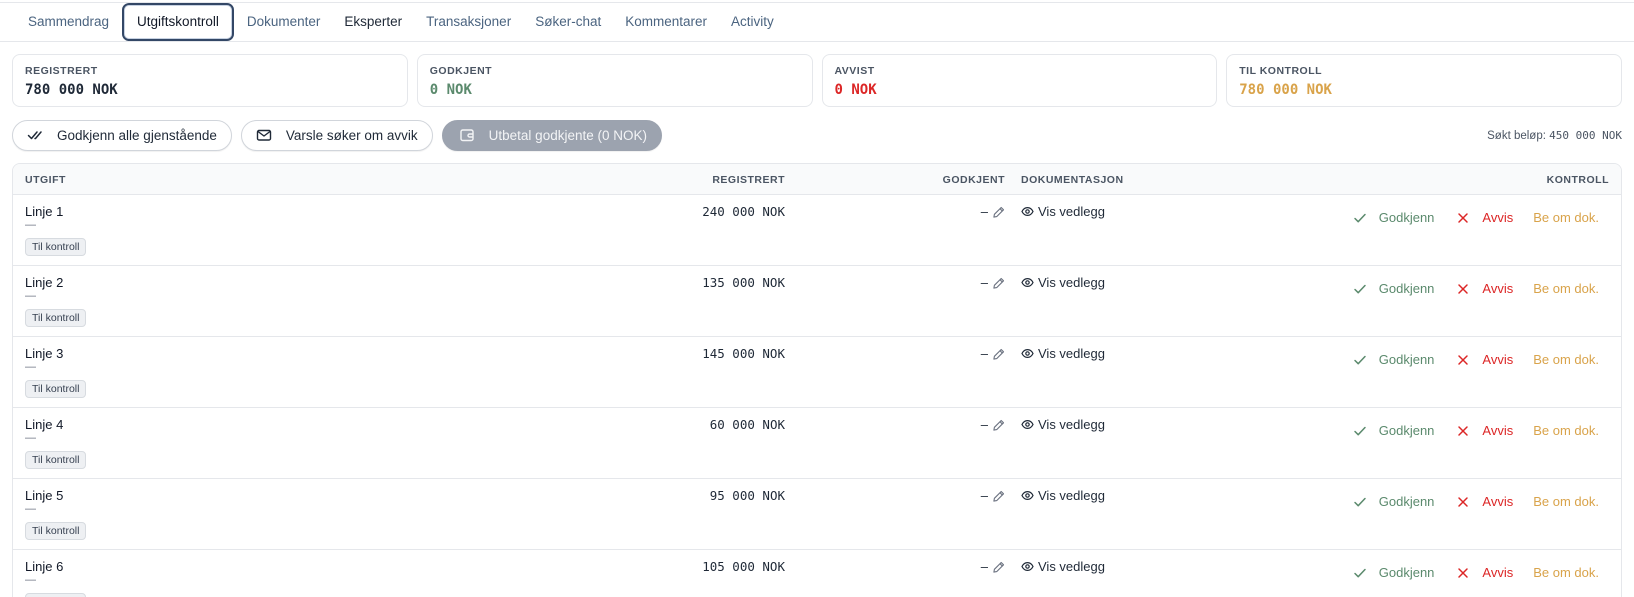 The width and height of the screenshot is (1634, 597). Describe the element at coordinates (351, 135) in the screenshot. I see `notify-applicant-label: Varsle søker om avvik` at that location.